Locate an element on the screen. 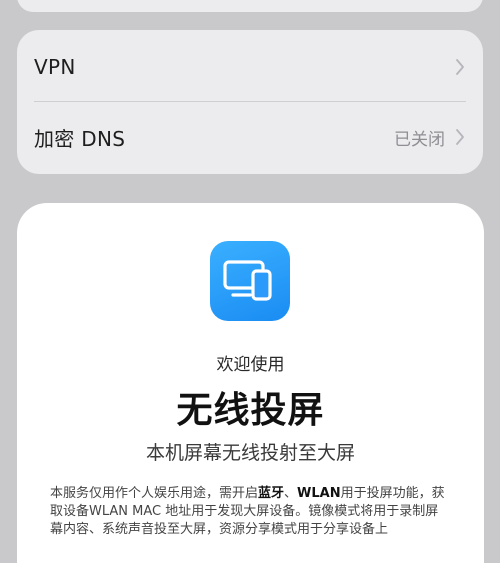 The height and width of the screenshot is (563, 500). description-text: 本服务仅用作个人娱乐用途，需开启 is located at coordinates (154, 493).